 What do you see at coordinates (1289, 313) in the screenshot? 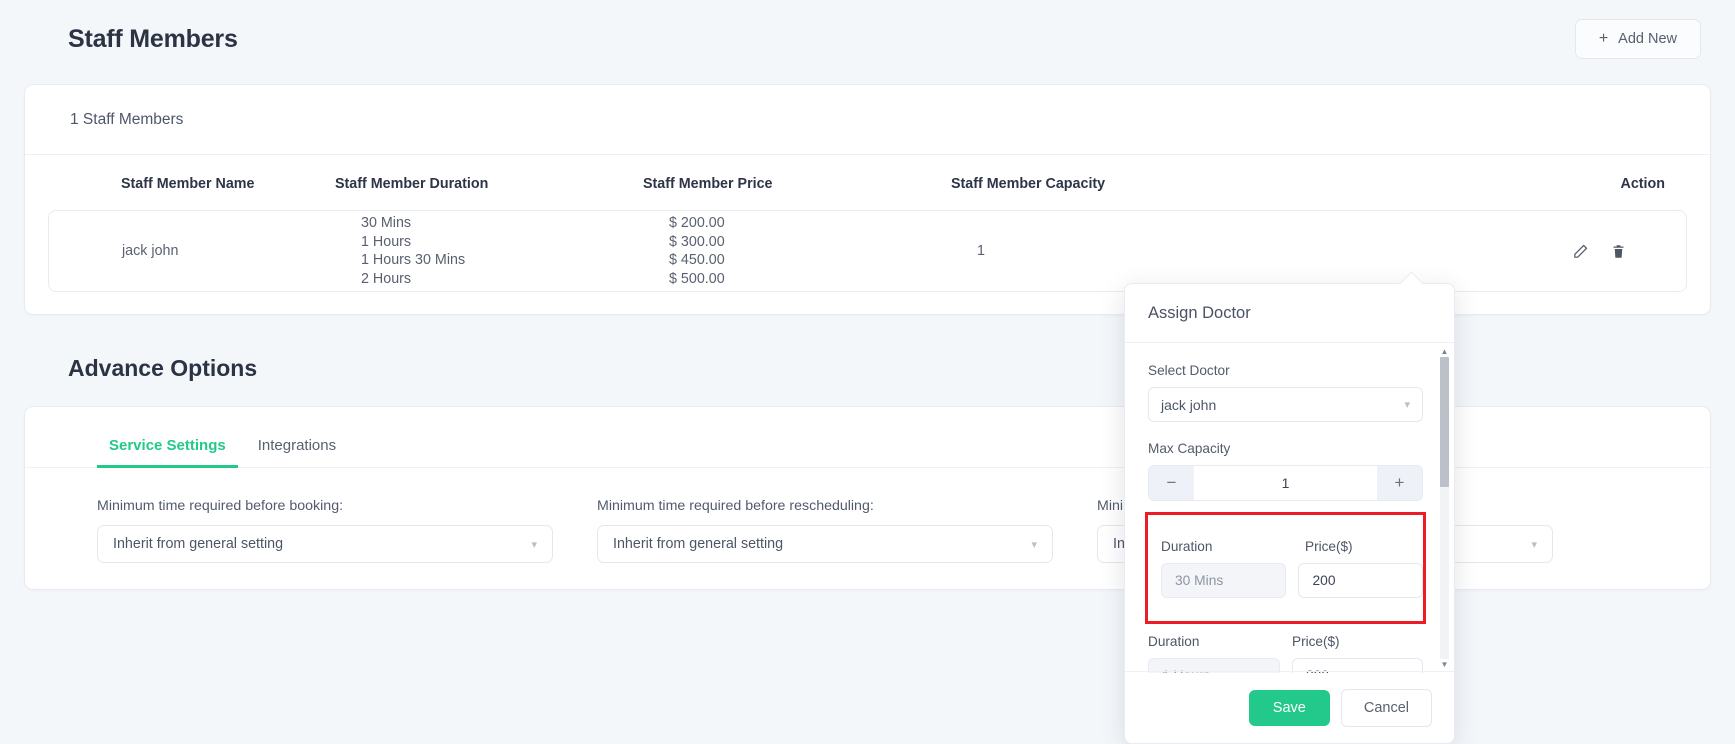
I see `popover-title: Assign Doctor` at bounding box center [1289, 313].